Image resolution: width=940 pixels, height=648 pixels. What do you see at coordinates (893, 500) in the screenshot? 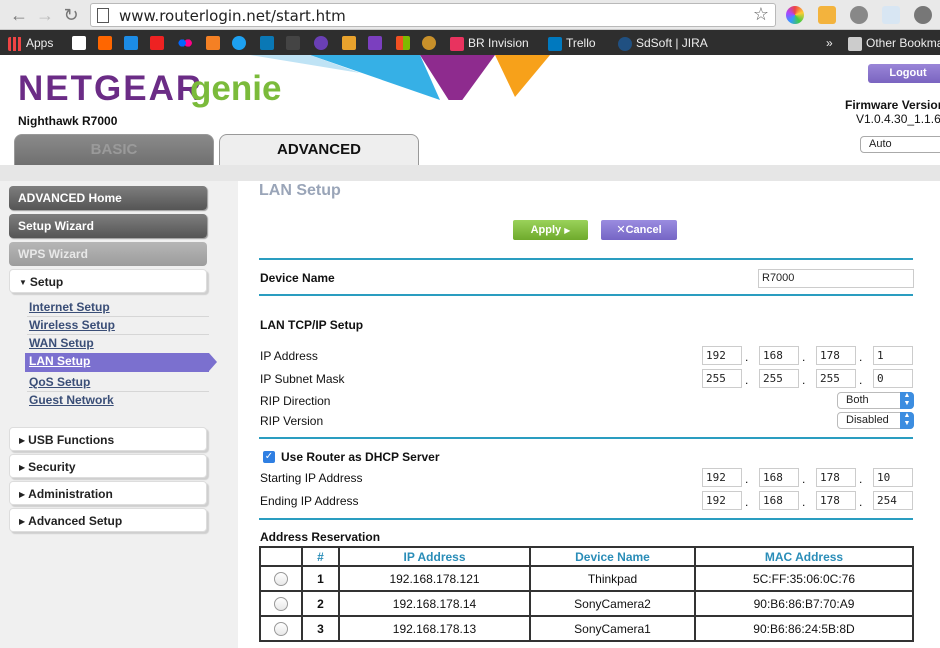
I see `end-ip-octet-4: 254` at bounding box center [893, 500].